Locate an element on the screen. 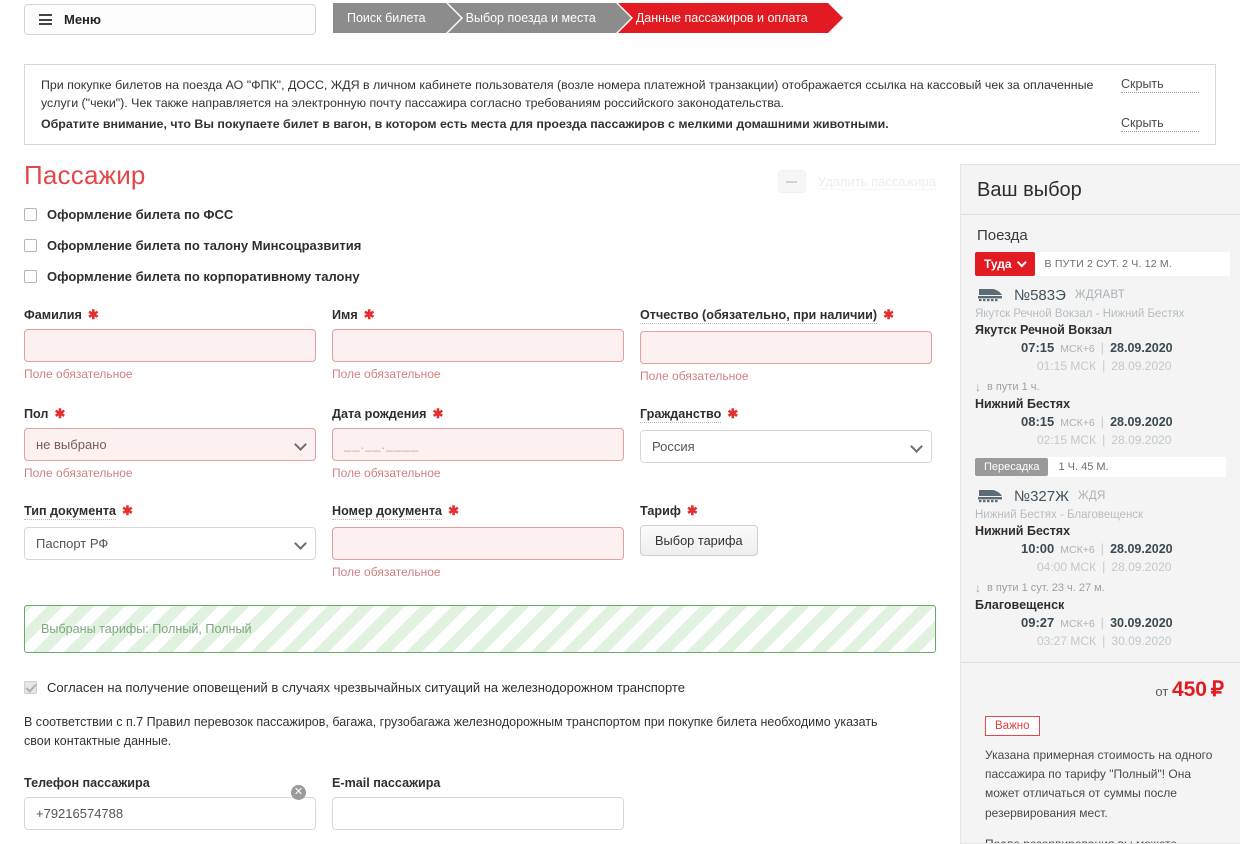  field-surname-label-text: Фамилия is located at coordinates (53, 315).